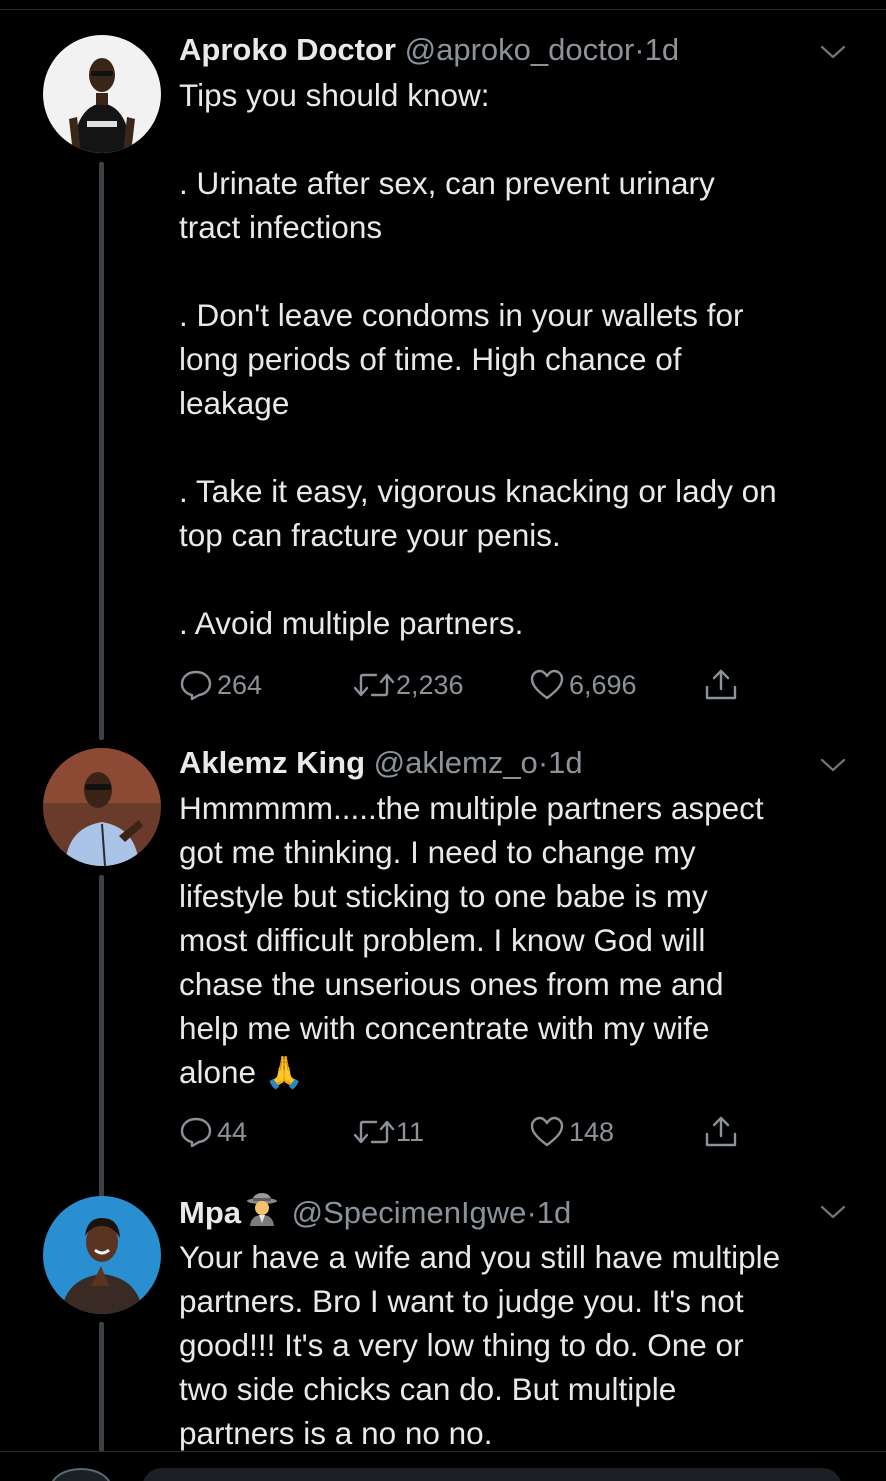 This screenshot has height=1481, width=886. What do you see at coordinates (456, 762) in the screenshot?
I see `handle: @aklemz_o` at bounding box center [456, 762].